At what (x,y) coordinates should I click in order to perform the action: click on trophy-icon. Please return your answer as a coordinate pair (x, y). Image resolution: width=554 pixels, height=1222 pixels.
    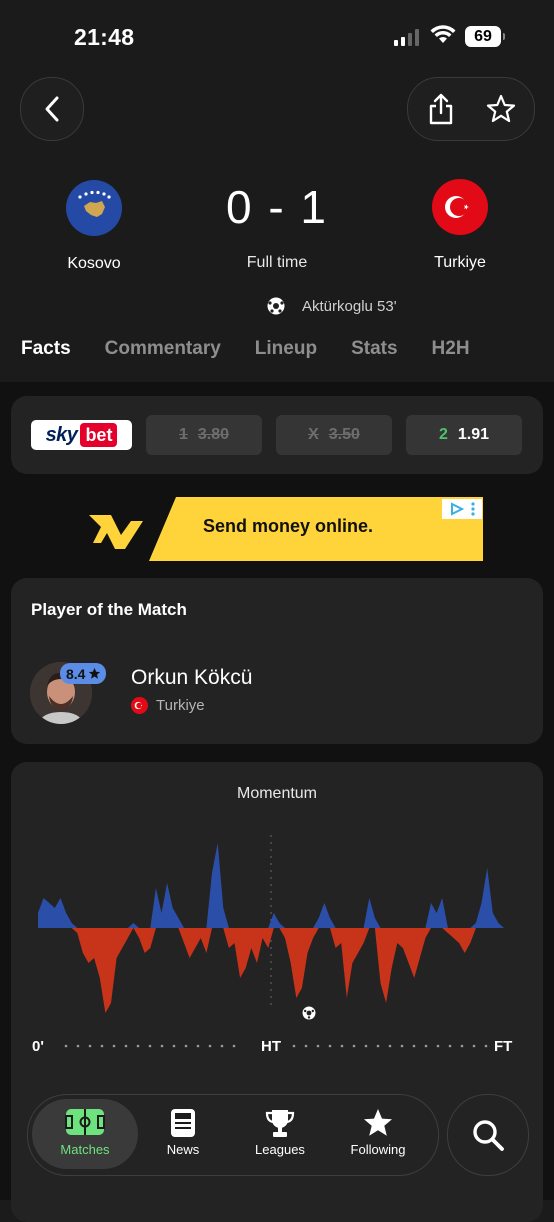
    Looking at the image, I should click on (280, 1123).